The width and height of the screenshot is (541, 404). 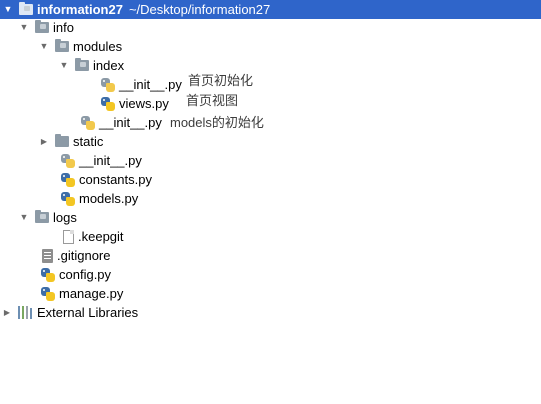 What do you see at coordinates (101, 236) in the screenshot?
I see `tree-label-keepgit: .keepgit` at bounding box center [101, 236].